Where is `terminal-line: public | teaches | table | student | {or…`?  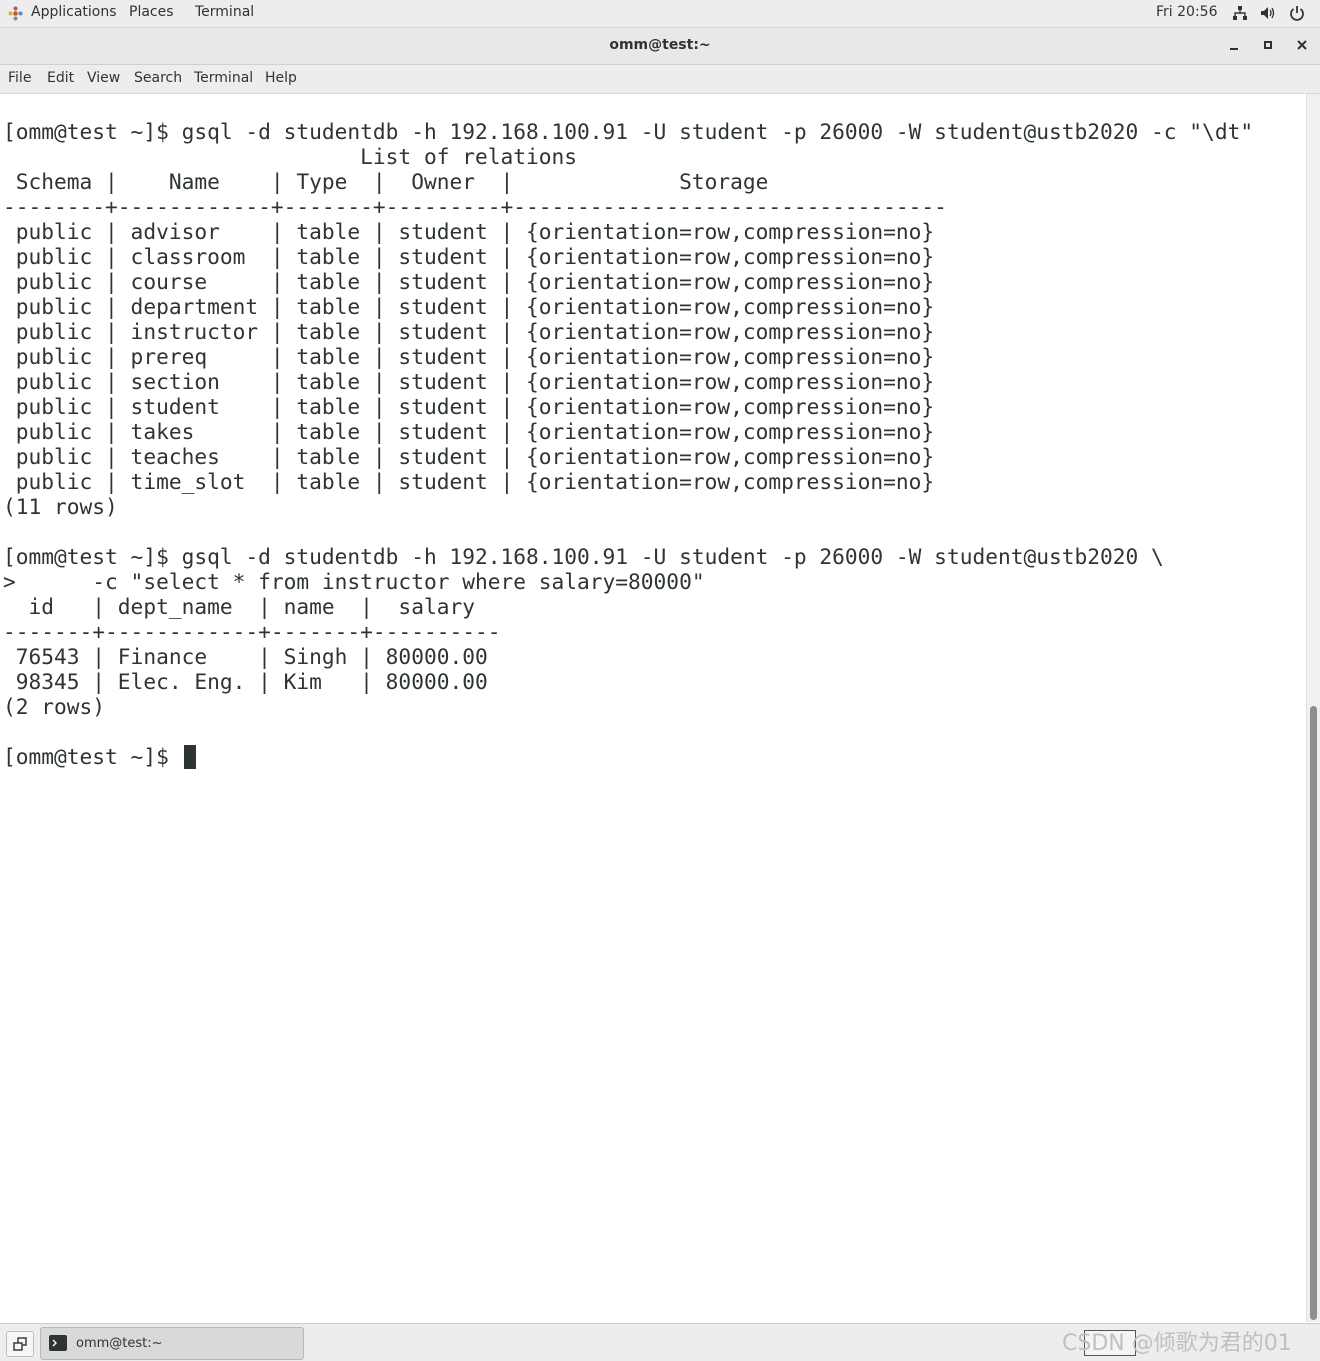 terminal-line: public | teaches | table | student | {or… is located at coordinates (469, 456).